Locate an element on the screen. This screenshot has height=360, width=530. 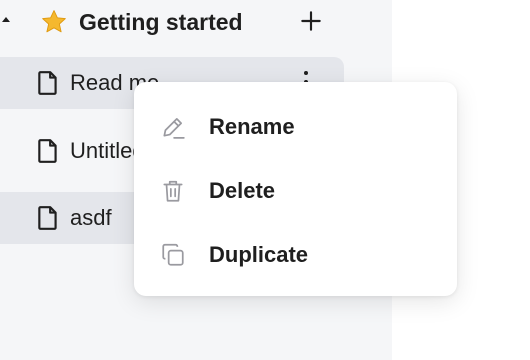
menu-item-duplicate: Duplicate is located at coordinates (295, 255).